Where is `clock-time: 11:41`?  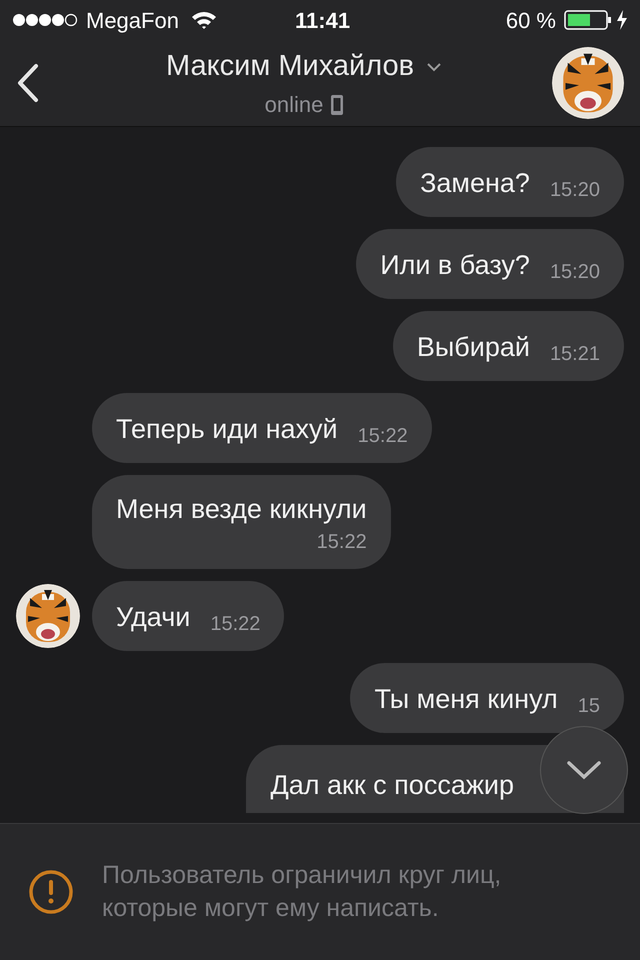 clock-time: 11:41 is located at coordinates (322, 20).